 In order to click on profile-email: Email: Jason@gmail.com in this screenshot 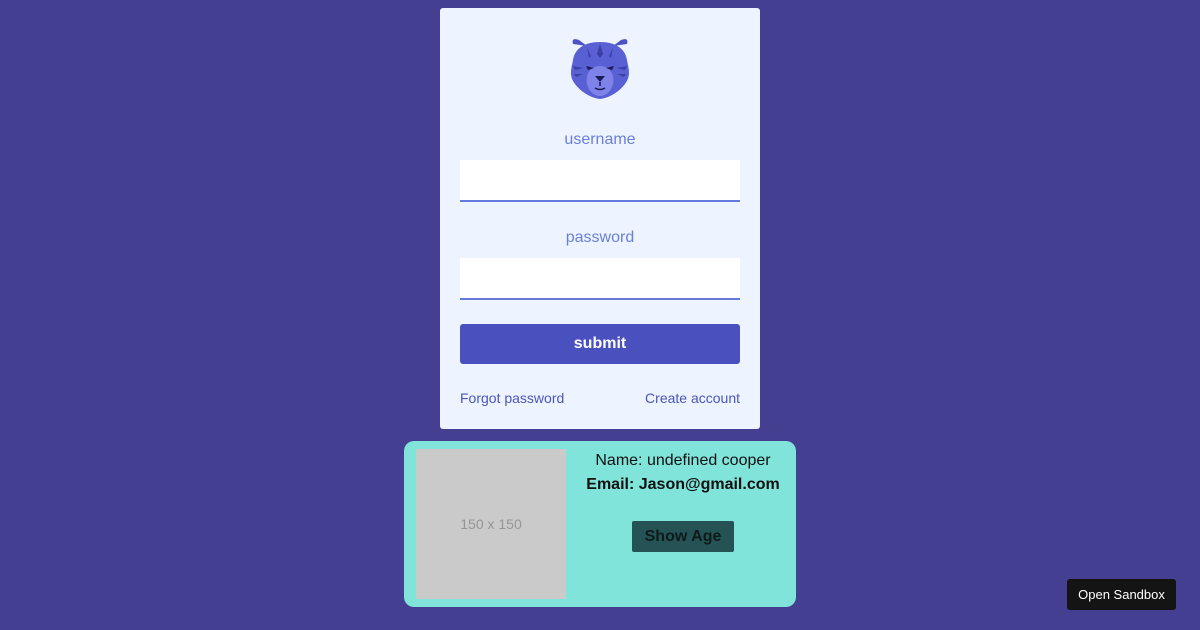, I will do `click(683, 484)`.